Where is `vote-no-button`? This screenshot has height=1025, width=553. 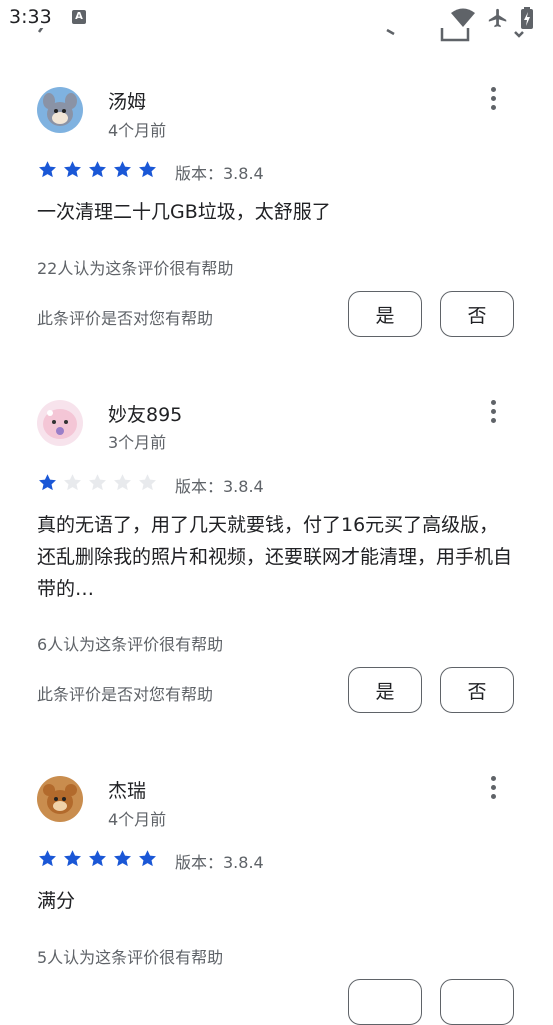 vote-no-button is located at coordinates (477, 1002).